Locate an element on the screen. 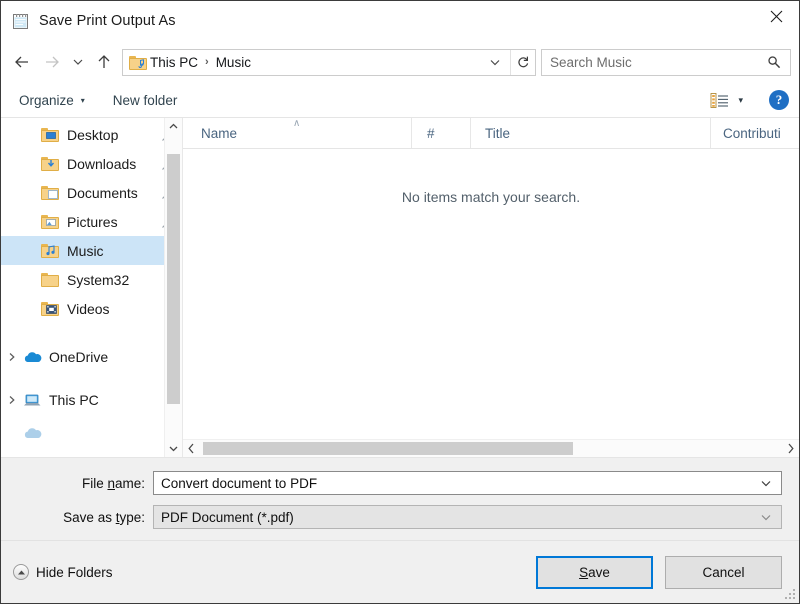 This screenshot has width=800, height=604. cancel-label: Cancel is located at coordinates (723, 572).